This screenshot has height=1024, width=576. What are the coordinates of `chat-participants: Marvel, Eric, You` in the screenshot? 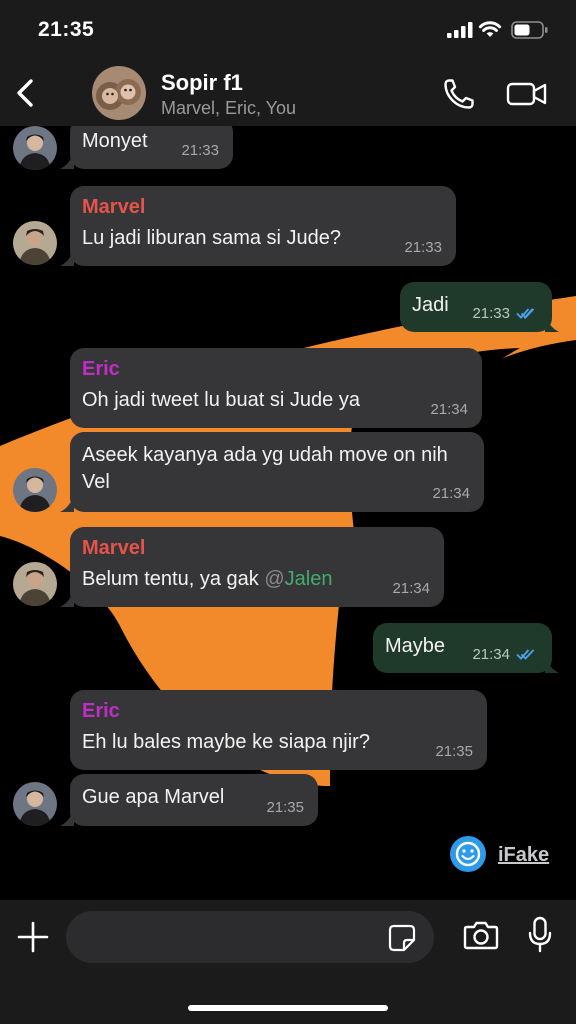 It's located at (228, 108).